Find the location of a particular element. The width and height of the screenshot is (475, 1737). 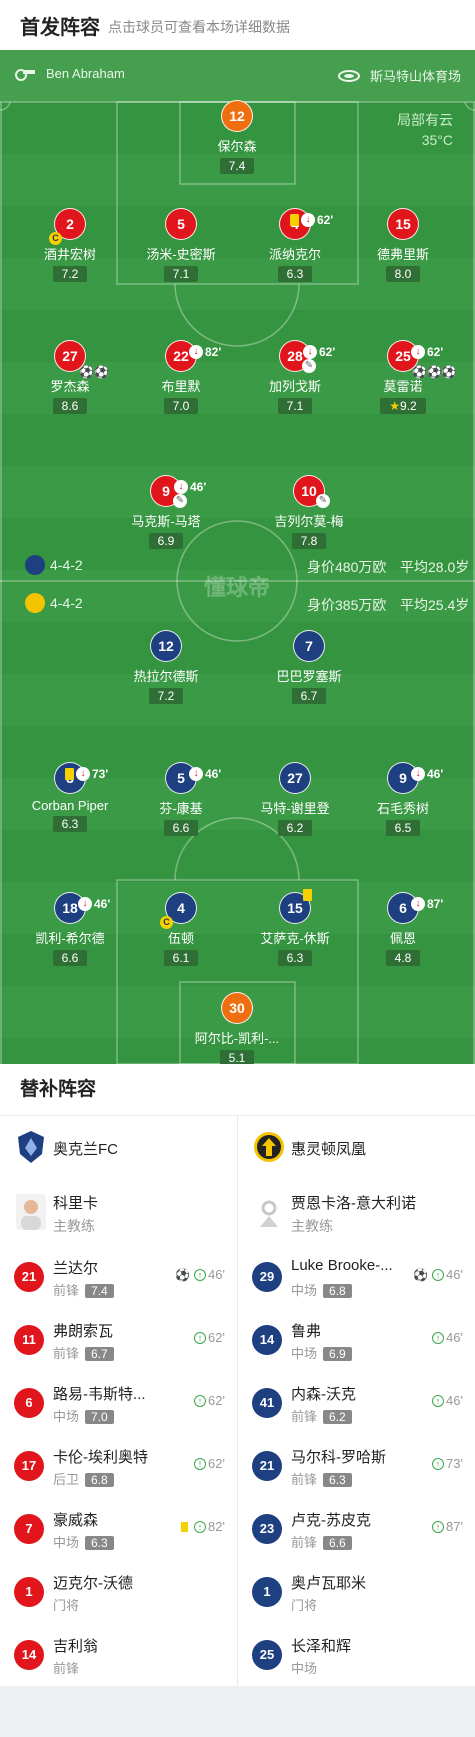

shirt-number: 30 is located at coordinates (237, 1008).